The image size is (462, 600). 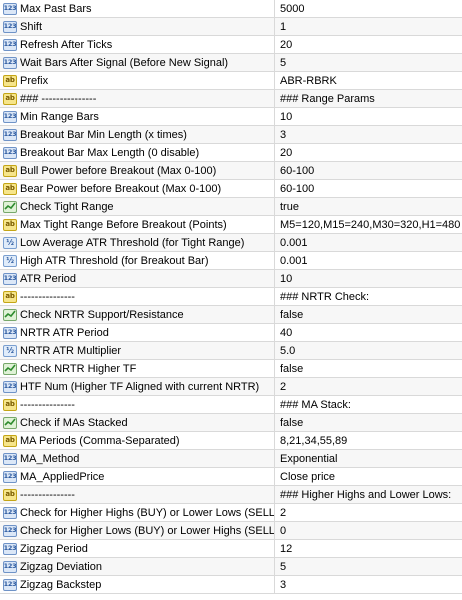 I want to click on parameter-name: NRTR ATR Period, so click(x=64, y=332).